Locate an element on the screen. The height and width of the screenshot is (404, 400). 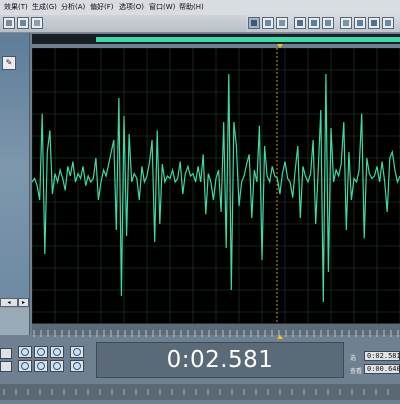
zoom-right-button is located at coordinates (41, 366).